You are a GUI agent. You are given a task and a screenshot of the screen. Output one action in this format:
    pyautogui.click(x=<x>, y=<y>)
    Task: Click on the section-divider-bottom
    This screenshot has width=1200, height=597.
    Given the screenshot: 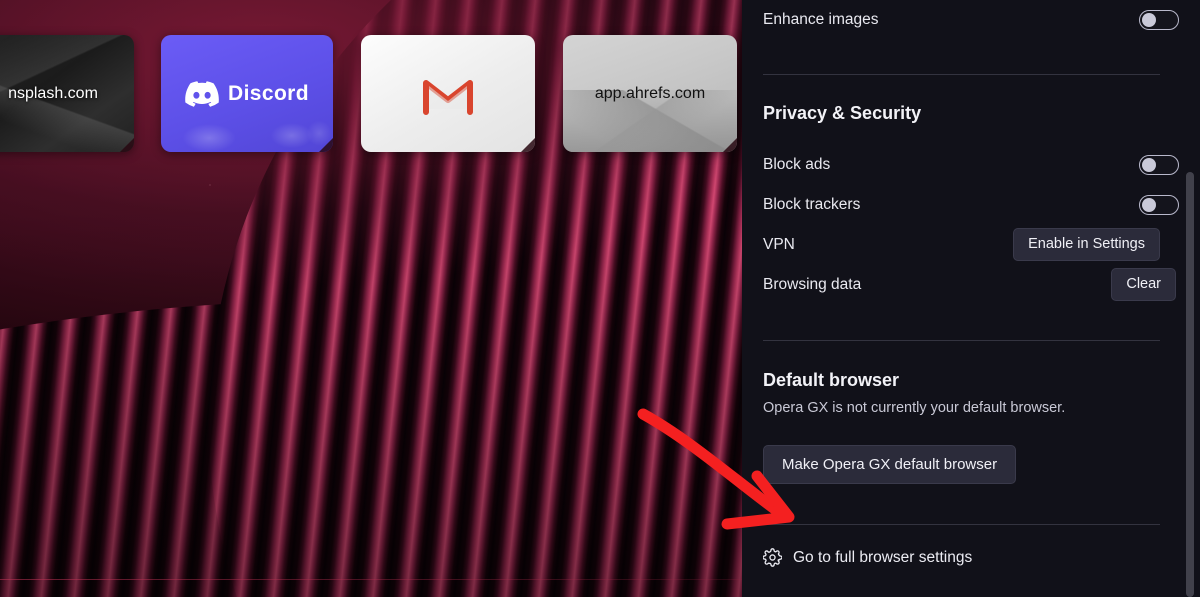 What is the action you would take?
    pyautogui.click(x=961, y=524)
    